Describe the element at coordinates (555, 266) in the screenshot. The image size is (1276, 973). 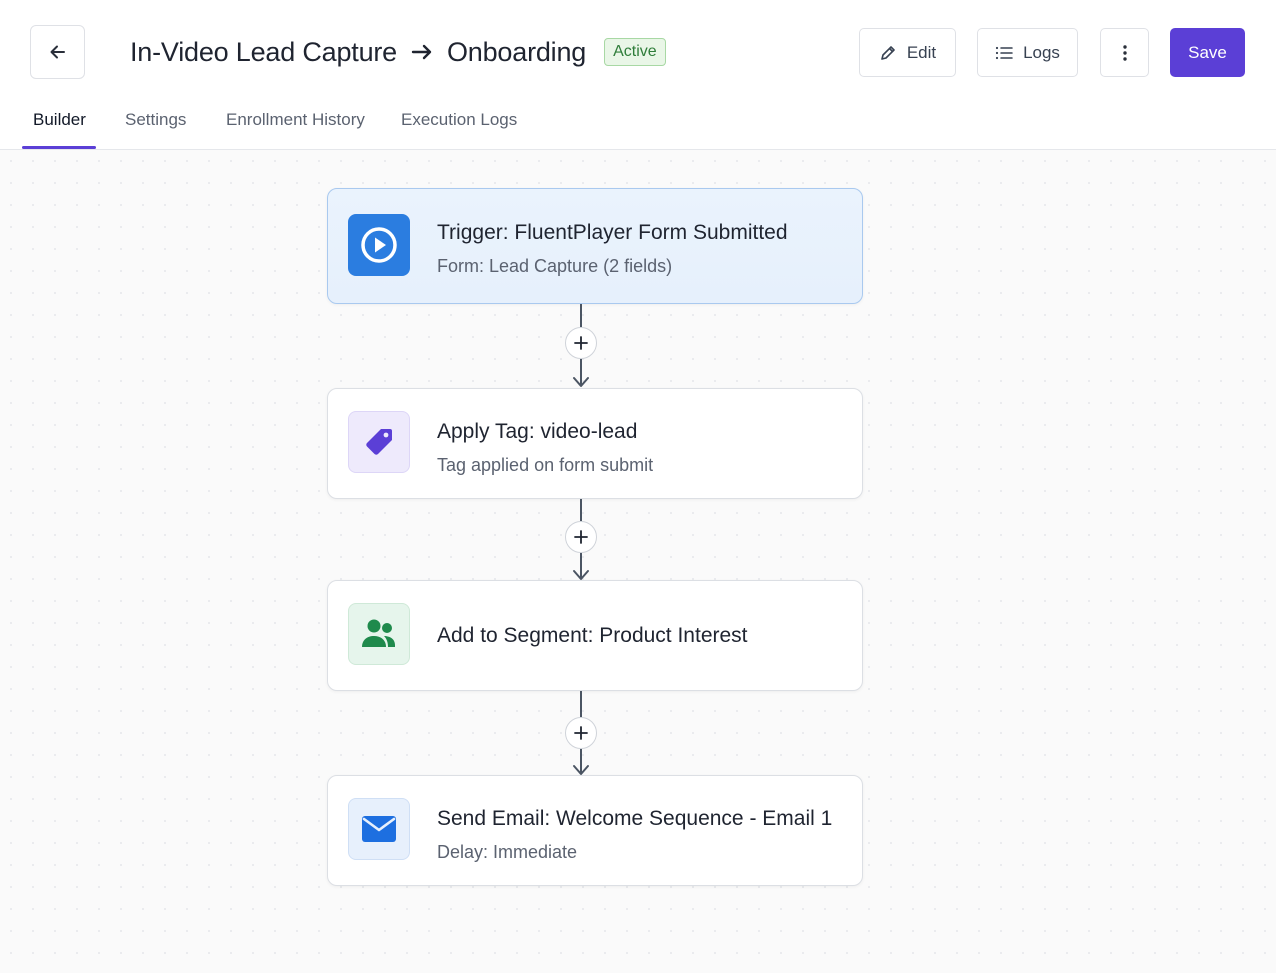
I see `node-subtitle: Form: Lead Capture (2 fields)` at that location.